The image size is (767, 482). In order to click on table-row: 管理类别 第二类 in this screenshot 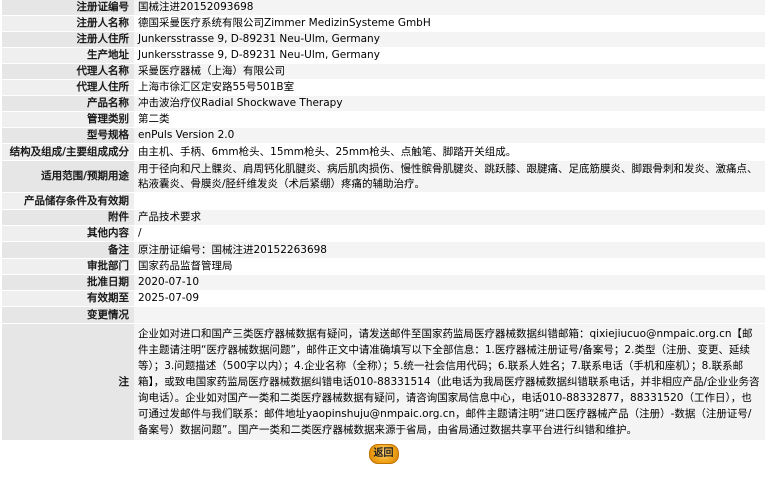, I will do `click(383, 120)`.